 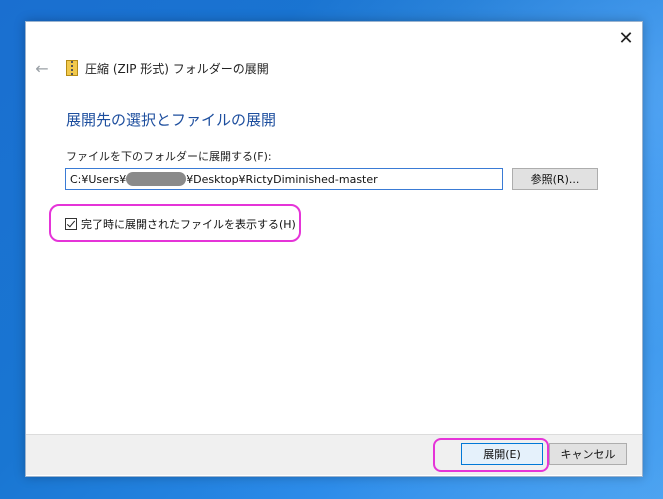 What do you see at coordinates (72, 68) in the screenshot?
I see `zip-folder-icon` at bounding box center [72, 68].